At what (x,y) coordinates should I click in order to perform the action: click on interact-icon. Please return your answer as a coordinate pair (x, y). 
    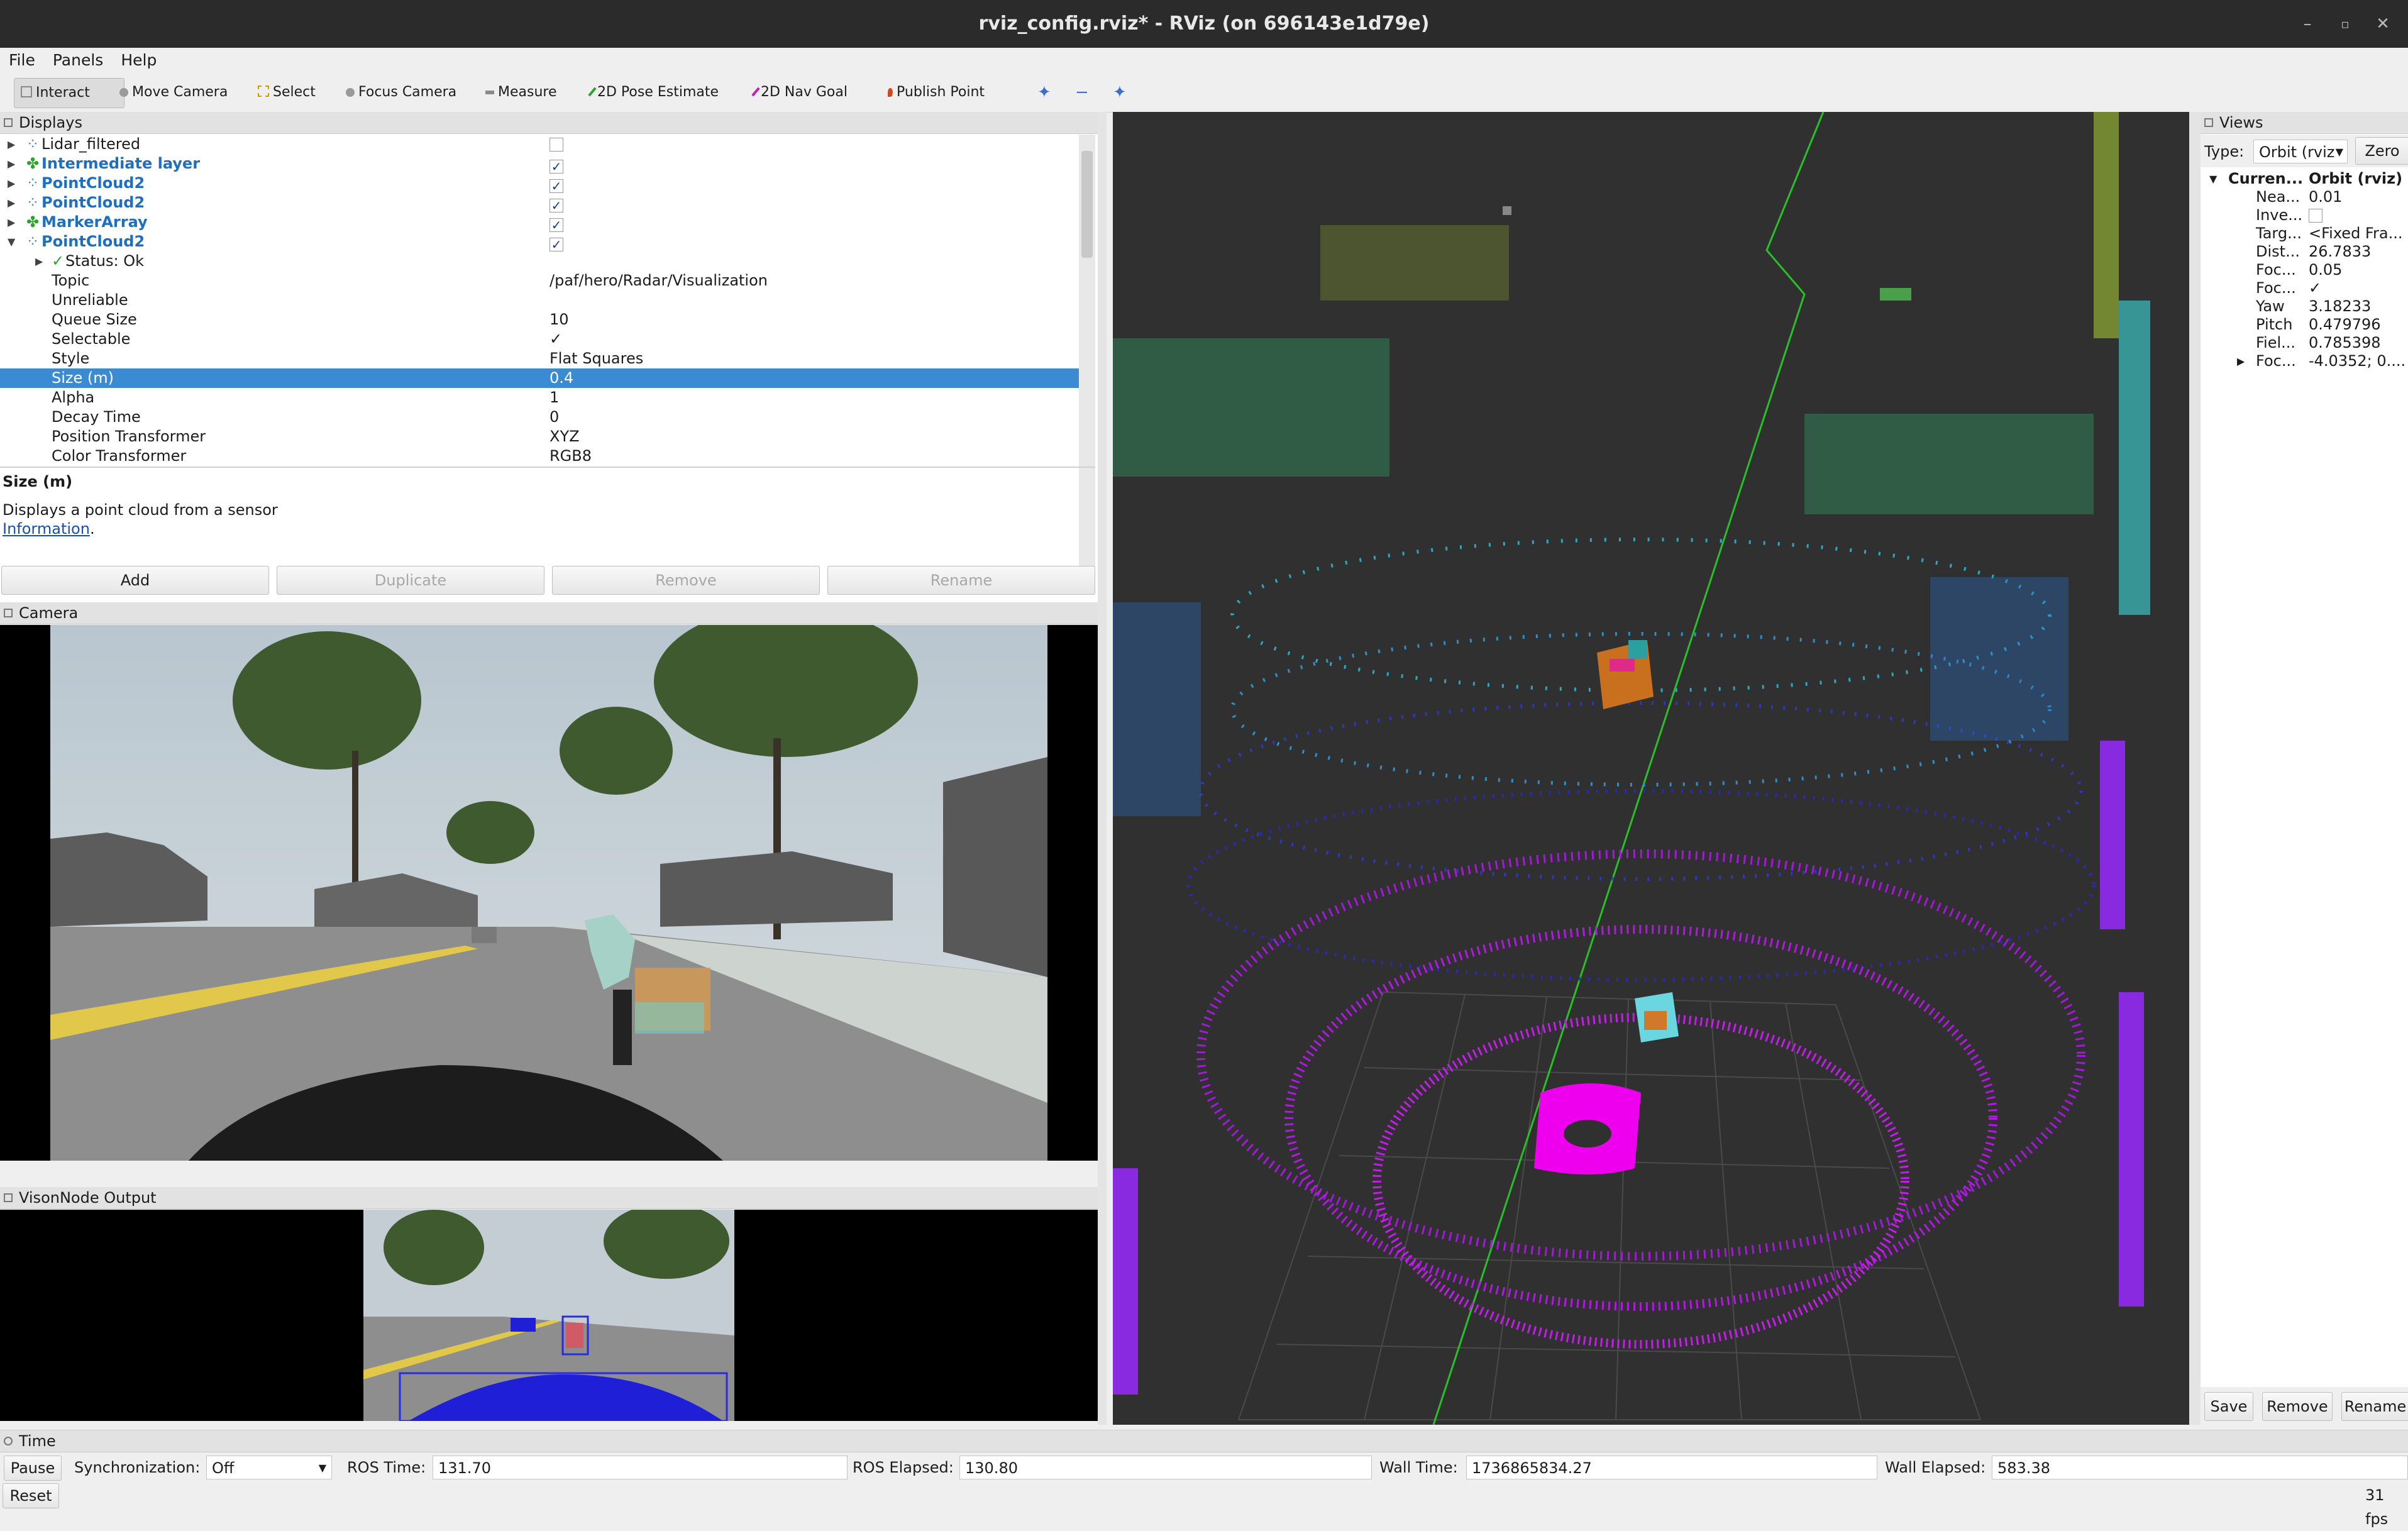
    Looking at the image, I should click on (26, 91).